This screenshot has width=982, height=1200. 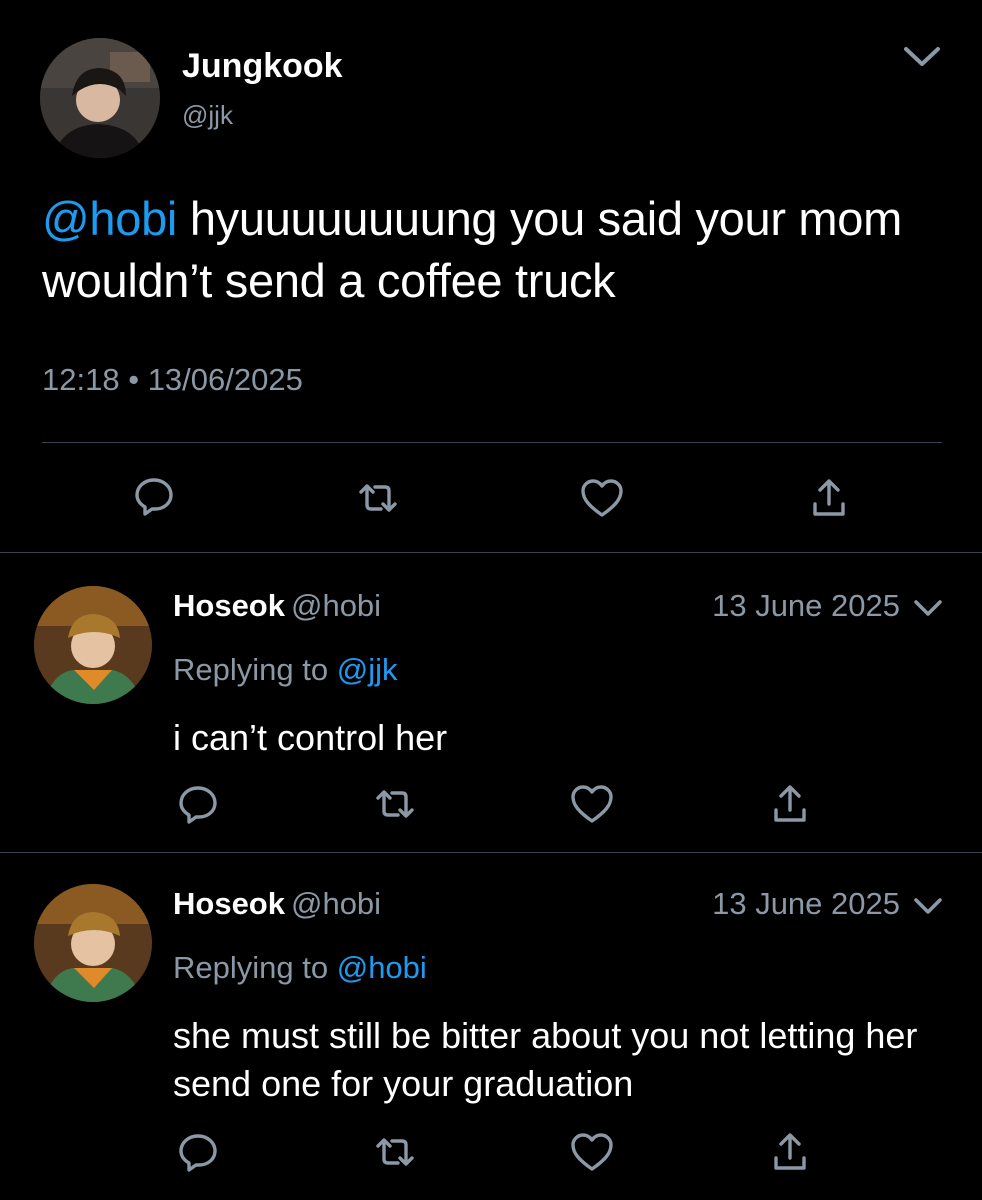 I want to click on tweet-timestamp: 12:18 • 13/06/2025, so click(x=172, y=380).